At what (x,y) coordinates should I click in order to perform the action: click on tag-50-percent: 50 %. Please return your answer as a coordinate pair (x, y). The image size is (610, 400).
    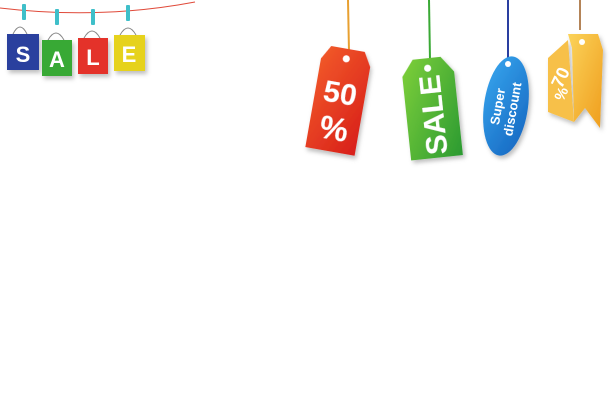
    Looking at the image, I should click on (338, 101).